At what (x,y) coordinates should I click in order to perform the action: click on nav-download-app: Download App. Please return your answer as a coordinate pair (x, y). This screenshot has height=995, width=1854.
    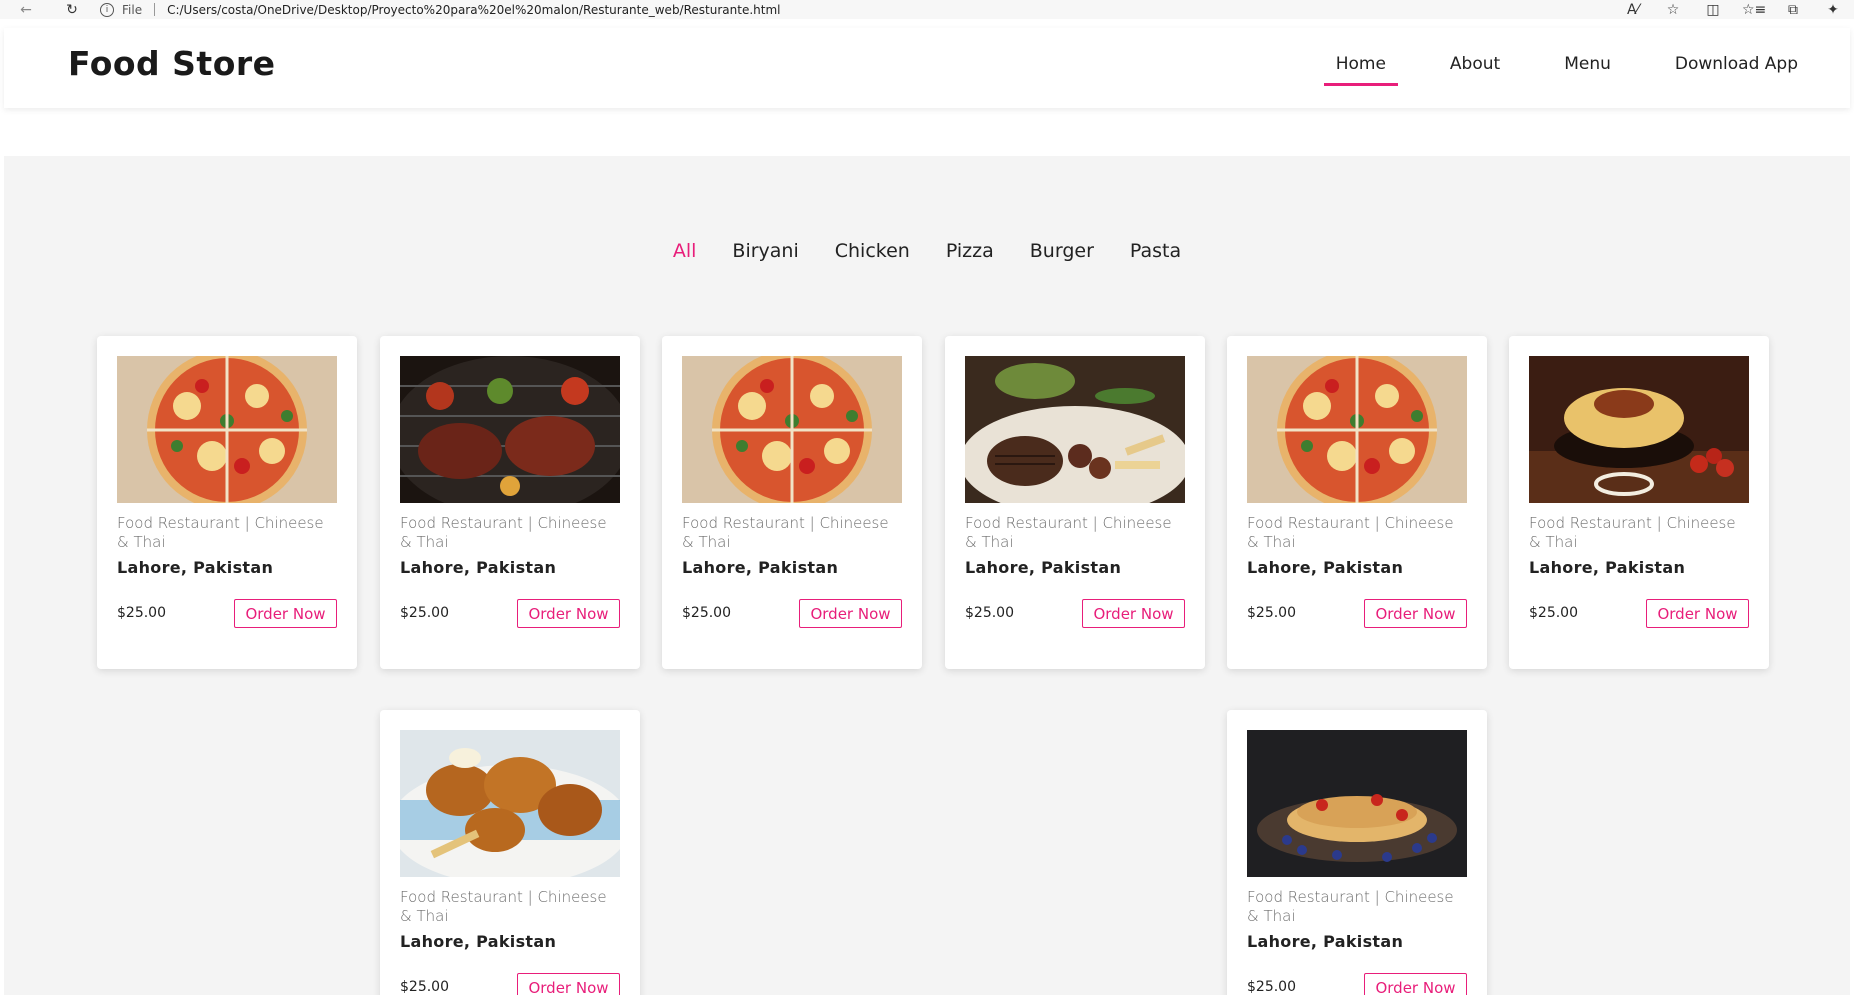
    Looking at the image, I should click on (1736, 70).